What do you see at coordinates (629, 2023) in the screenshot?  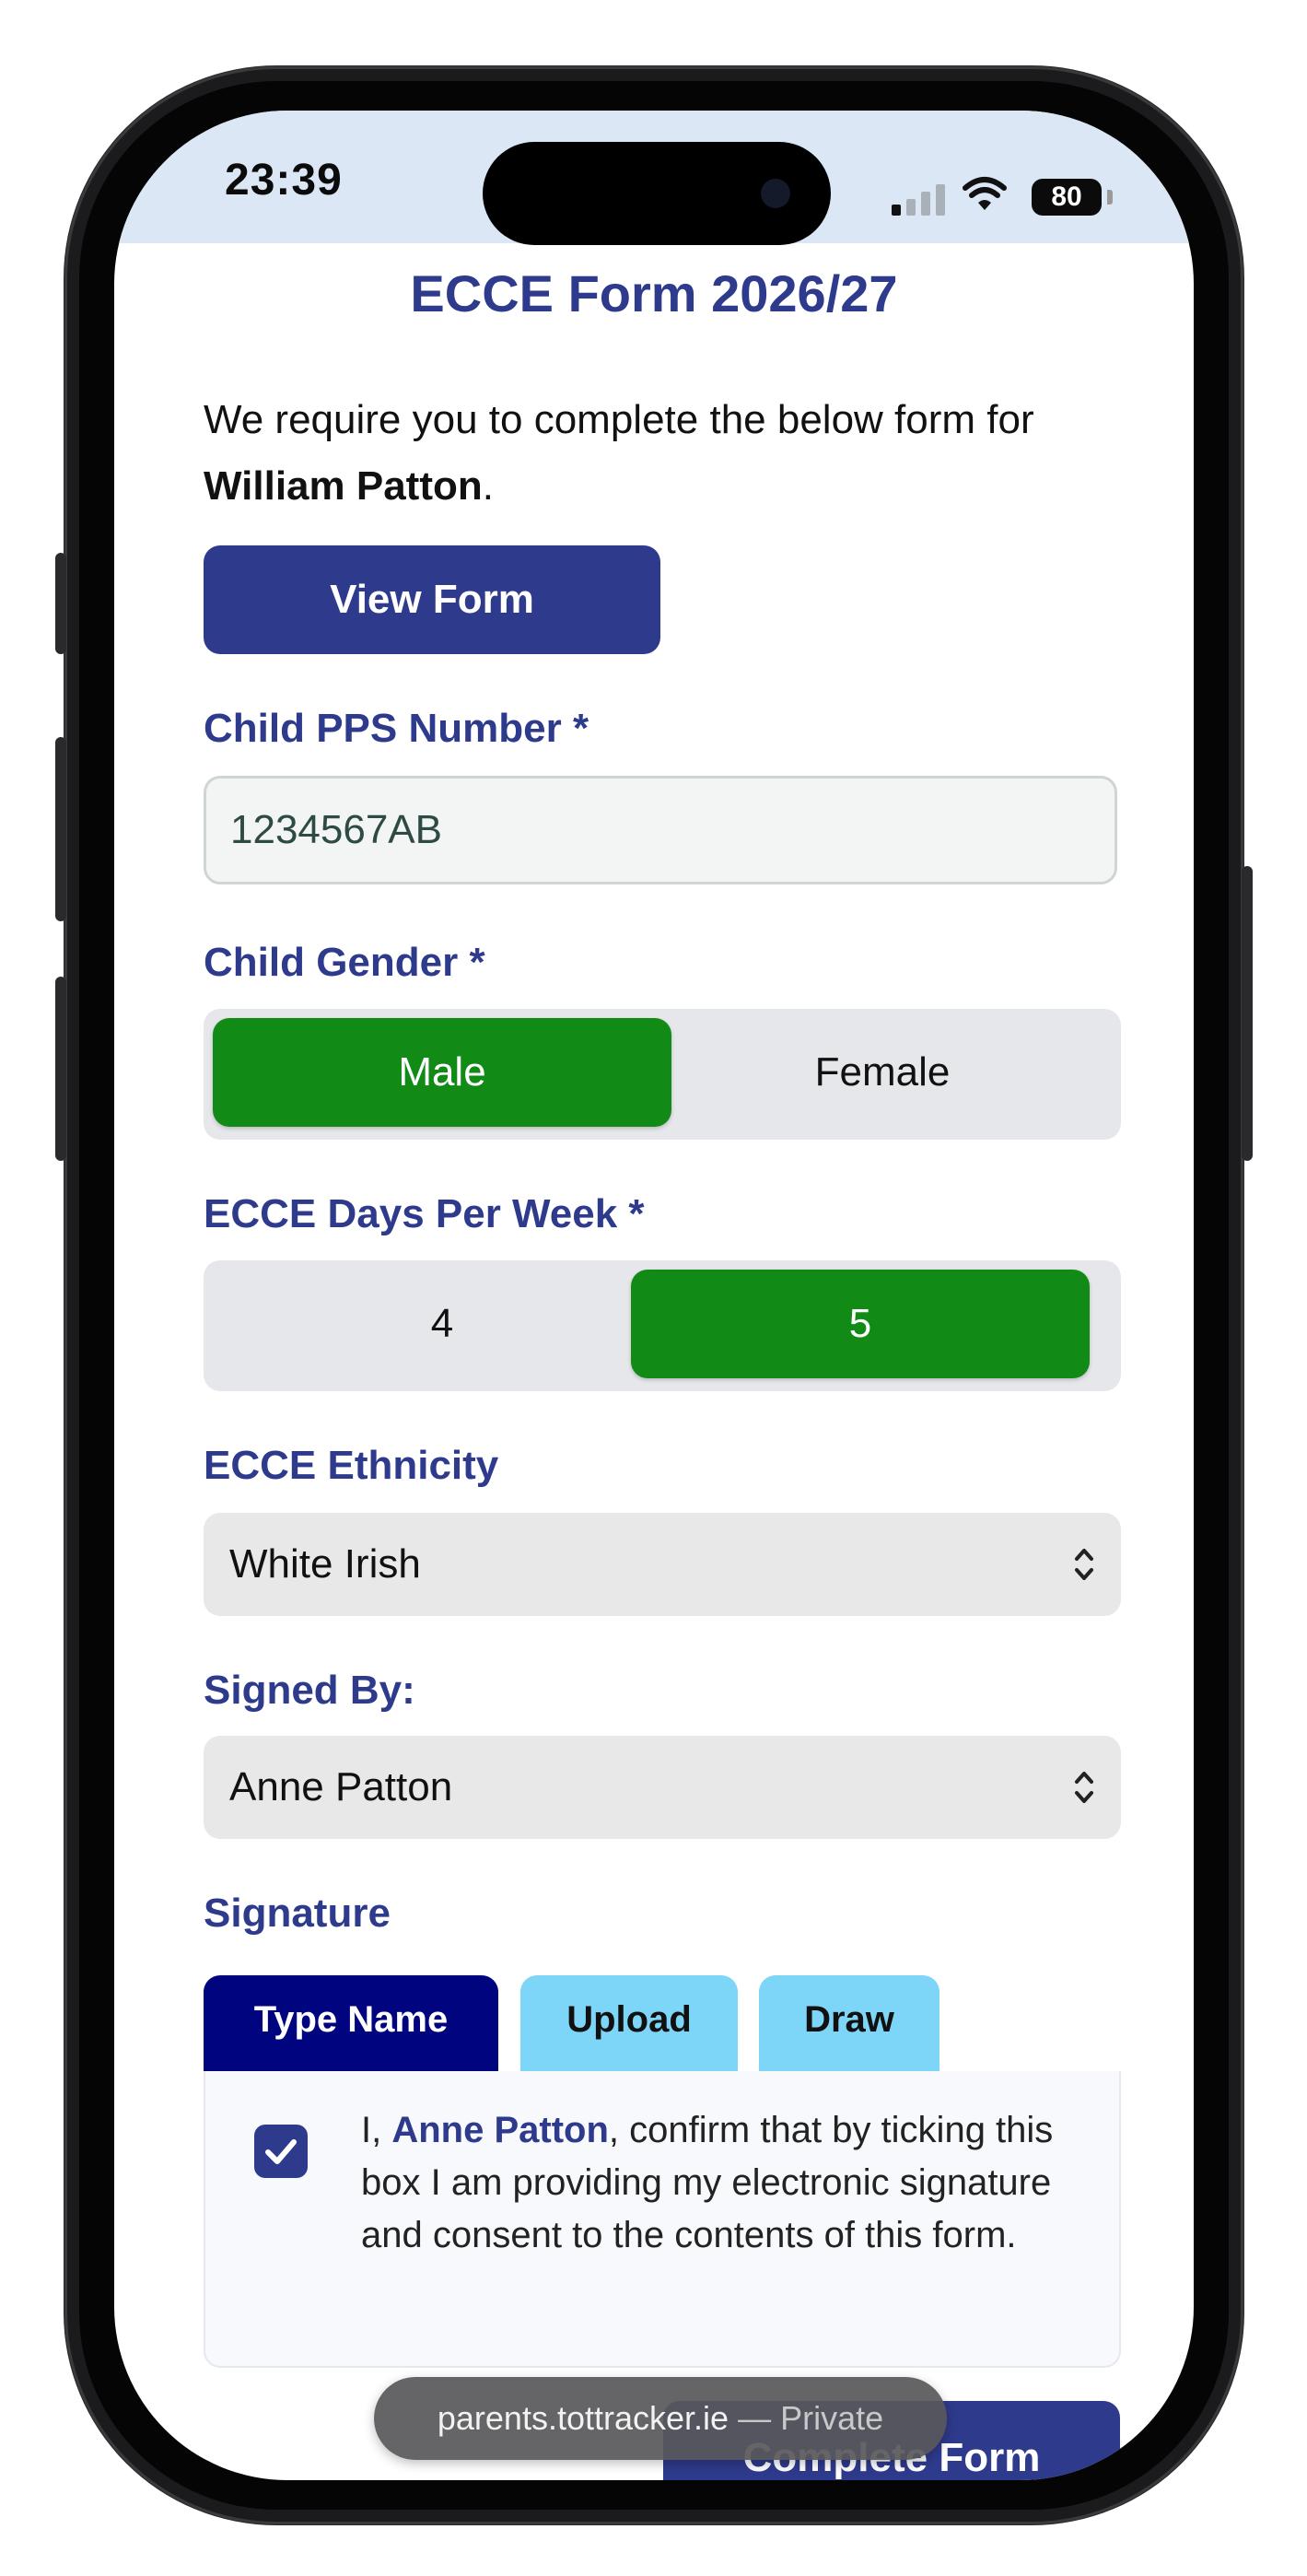 I see `tab-upload: Upload` at bounding box center [629, 2023].